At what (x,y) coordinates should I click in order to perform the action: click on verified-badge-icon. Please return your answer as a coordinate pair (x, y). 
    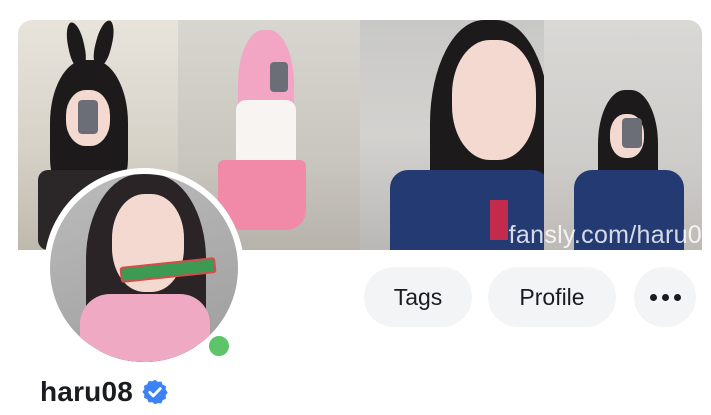
    Looking at the image, I should click on (155, 392).